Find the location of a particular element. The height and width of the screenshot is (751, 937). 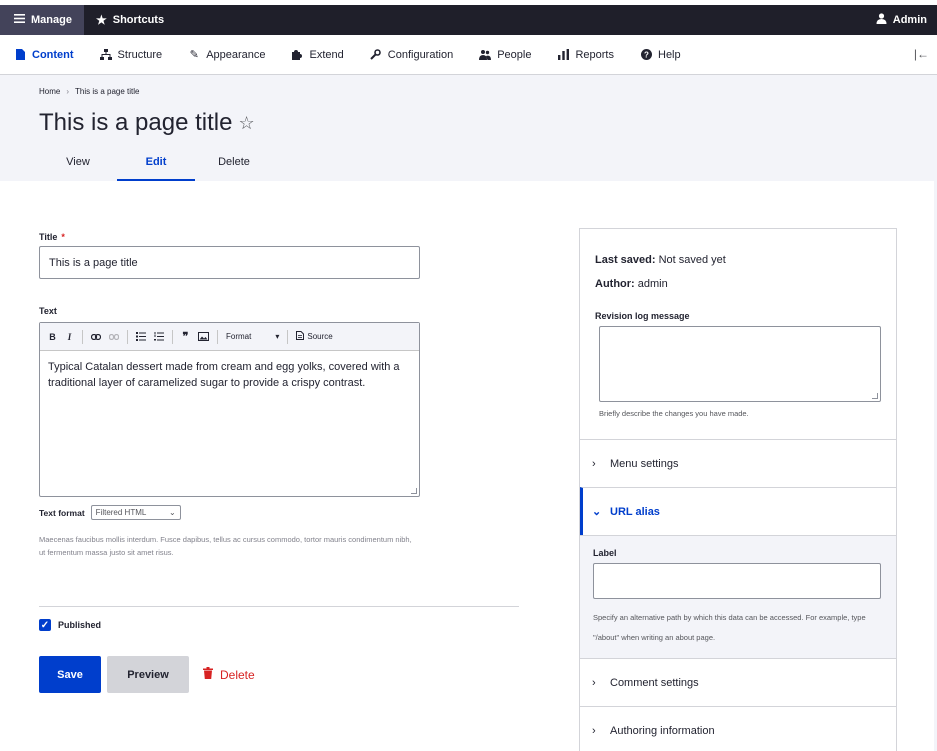

tray-item-appearance: ✎ Appearance is located at coordinates (227, 55).